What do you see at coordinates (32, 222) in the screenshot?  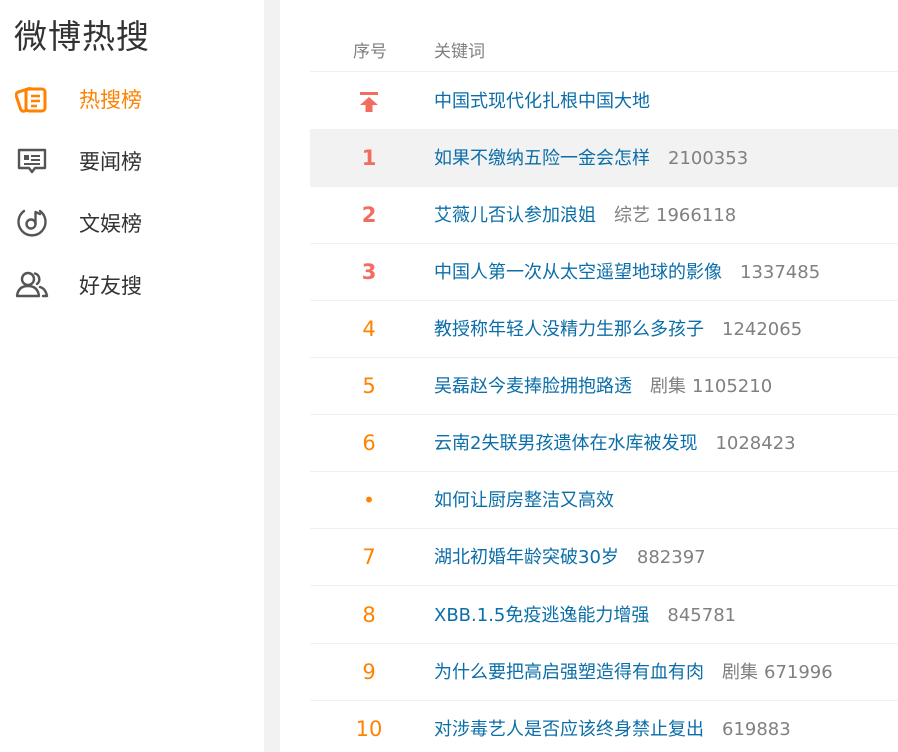 I see `music-disc-icon` at bounding box center [32, 222].